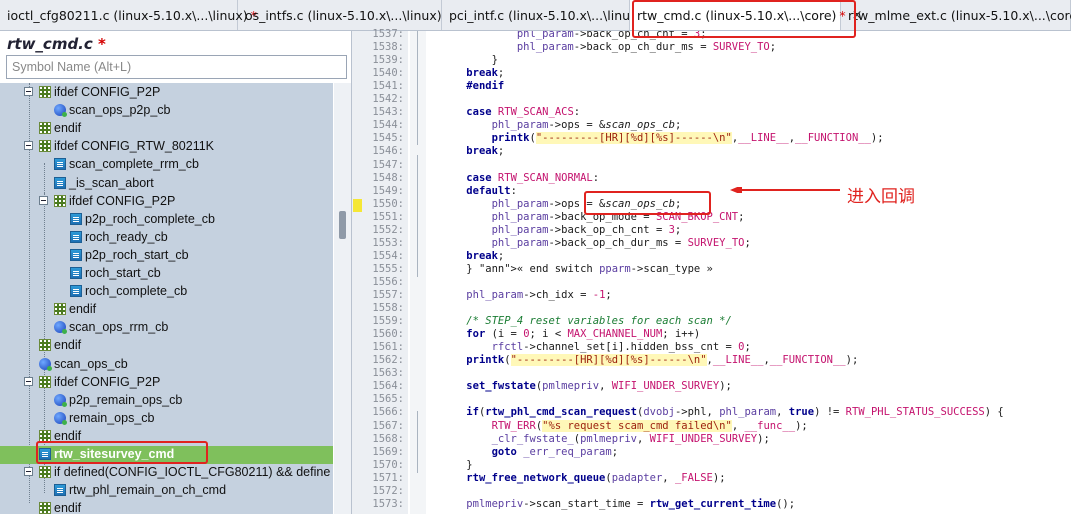 Image resolution: width=1071 pixels, height=514 pixels. What do you see at coordinates (388, 386) in the screenshot?
I see `line-number: 1564:` at bounding box center [388, 386].